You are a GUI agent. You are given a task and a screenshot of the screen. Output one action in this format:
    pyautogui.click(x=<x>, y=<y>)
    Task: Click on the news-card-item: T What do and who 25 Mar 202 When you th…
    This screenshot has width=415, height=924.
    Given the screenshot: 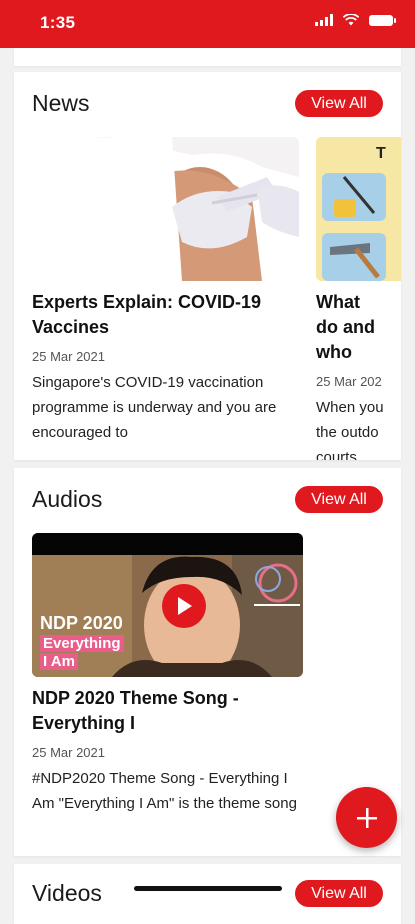 What is the action you would take?
    pyautogui.click(x=358, y=298)
    